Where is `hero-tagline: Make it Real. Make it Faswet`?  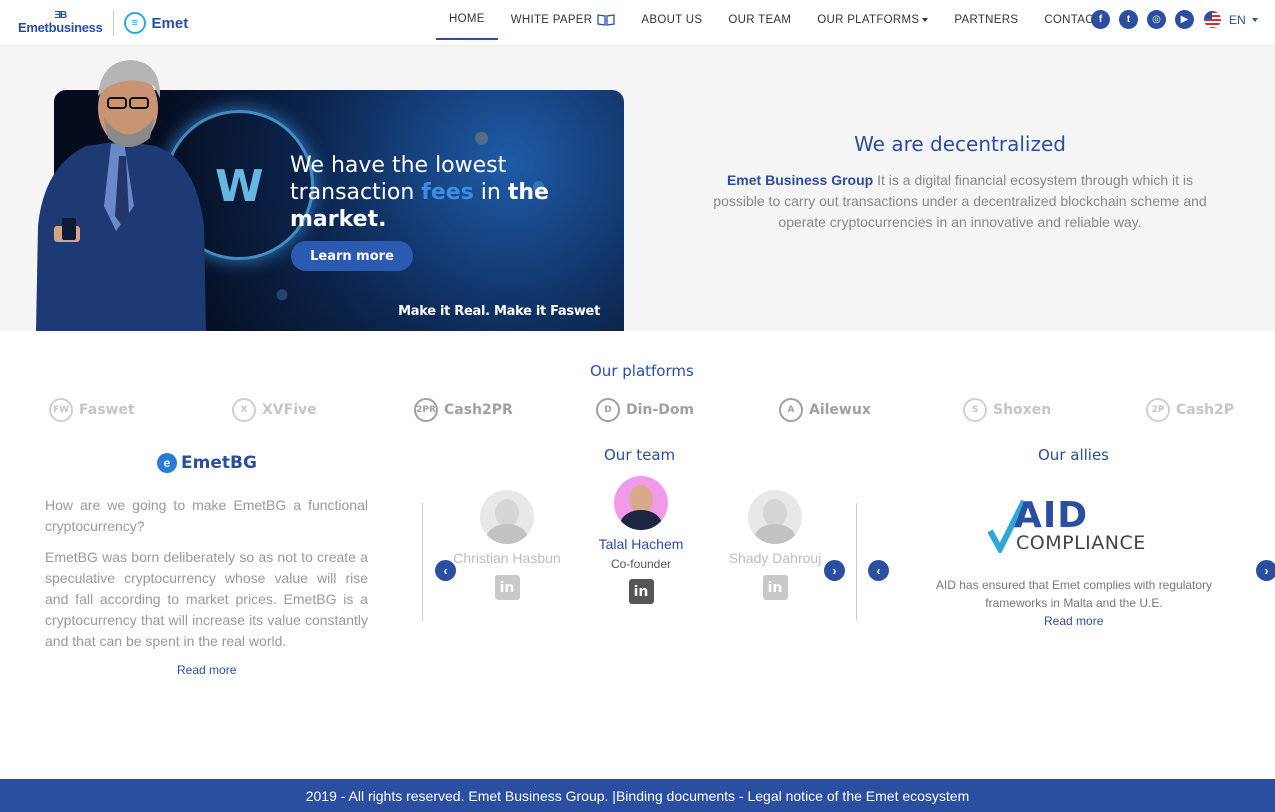 hero-tagline: Make it Real. Make it Faswet is located at coordinates (499, 311).